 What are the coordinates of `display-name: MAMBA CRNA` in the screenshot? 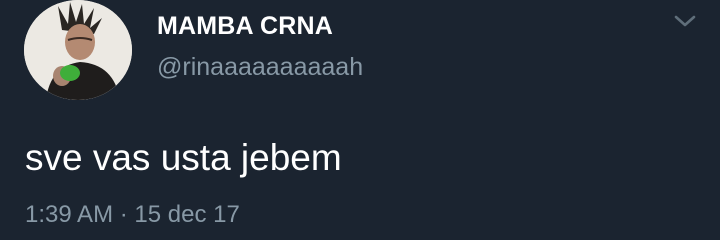 It's located at (245, 26).